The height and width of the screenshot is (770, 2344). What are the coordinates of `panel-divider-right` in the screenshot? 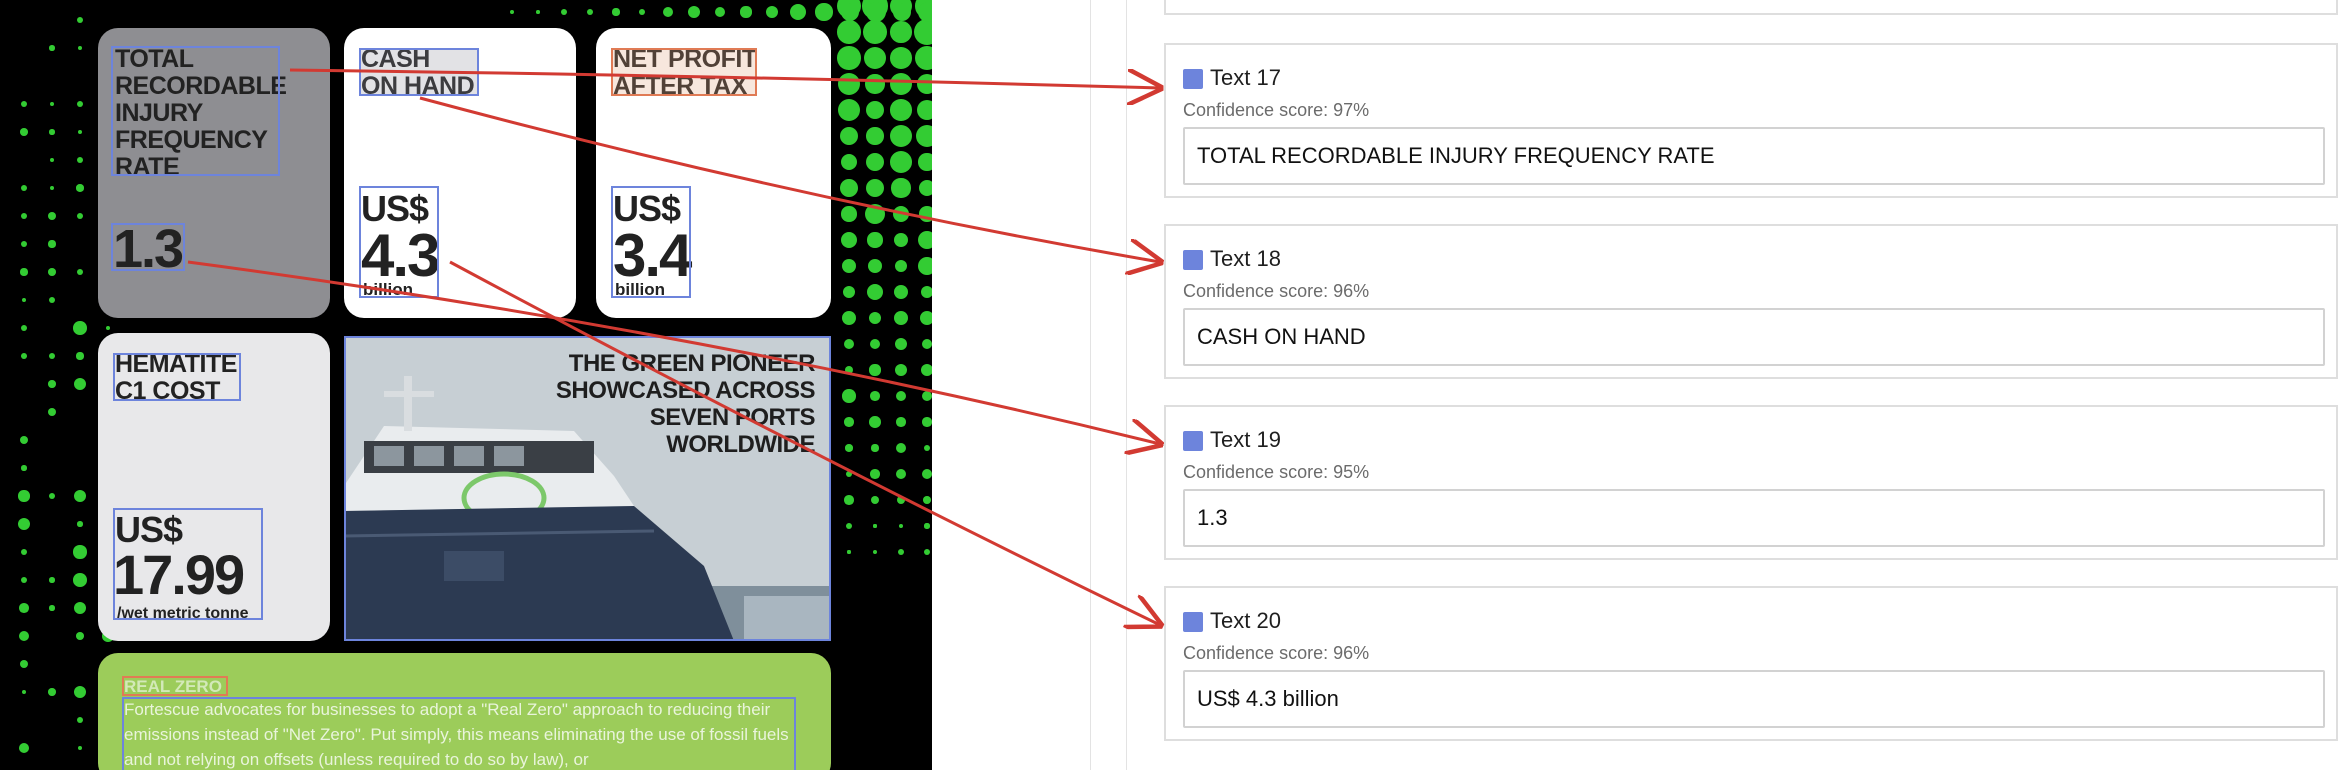 It's located at (1126, 385).